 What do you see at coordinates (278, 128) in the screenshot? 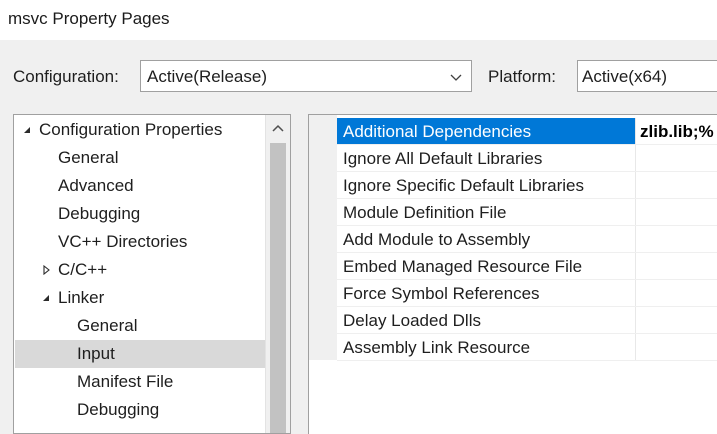
I see `chevron-up-icon` at bounding box center [278, 128].